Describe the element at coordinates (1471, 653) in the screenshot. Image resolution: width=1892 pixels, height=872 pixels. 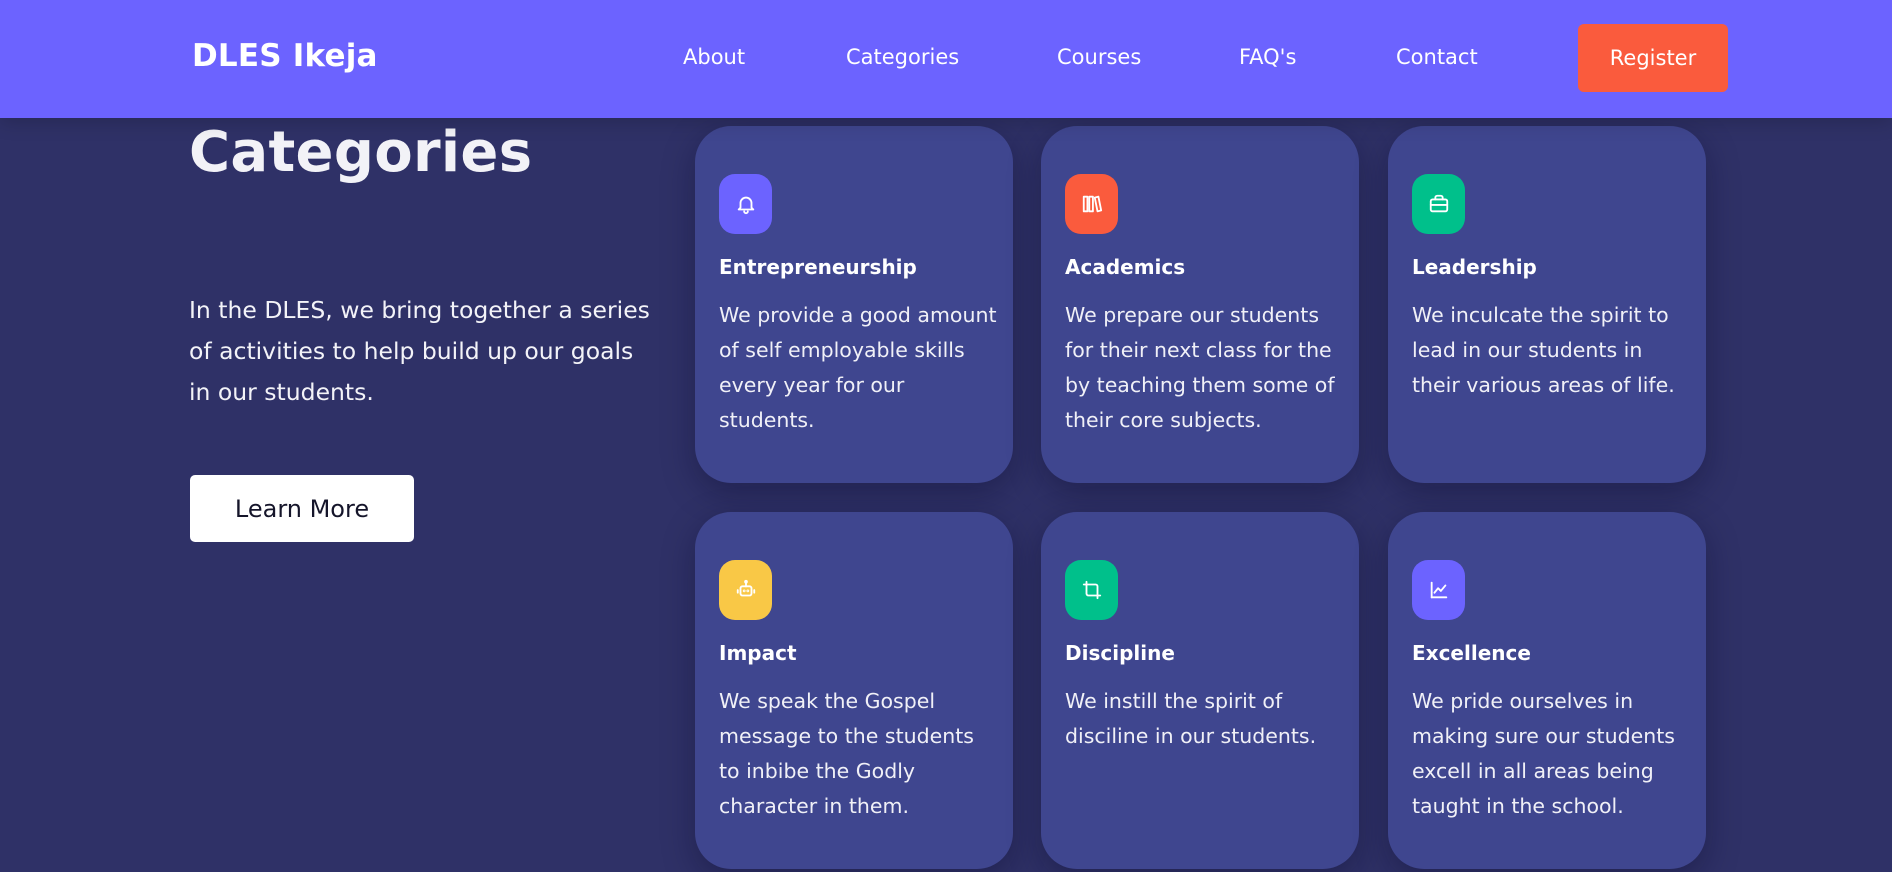
I see `card-title: Excellence` at that location.